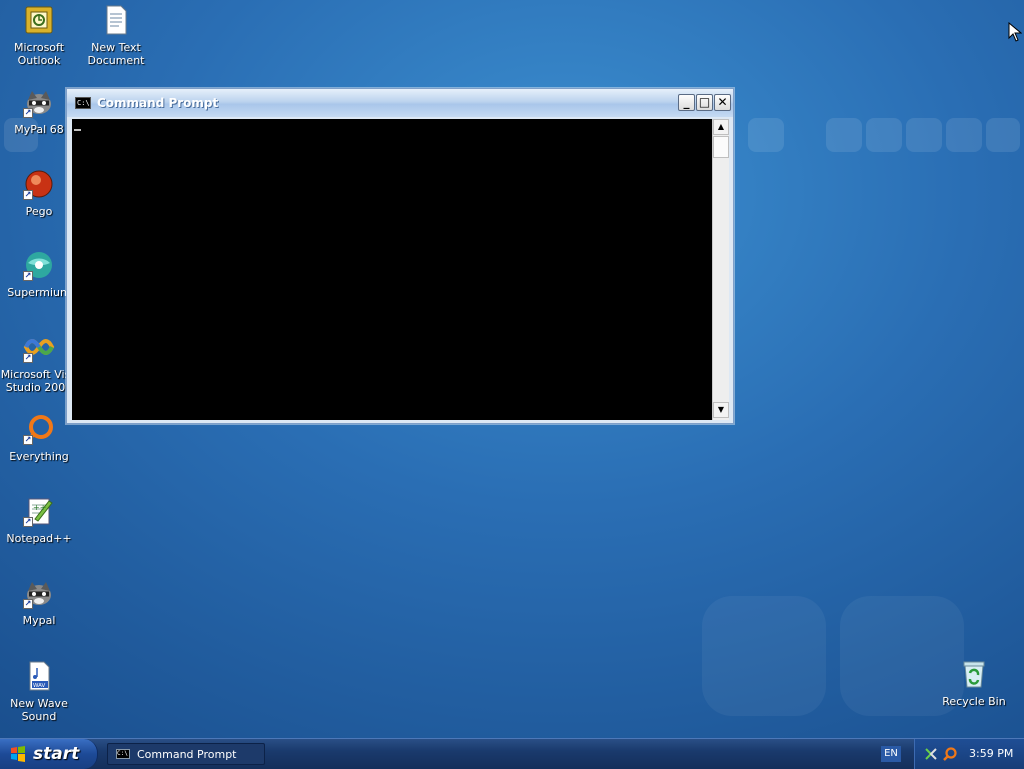 The height and width of the screenshot is (769, 1024). Describe the element at coordinates (974, 701) in the screenshot. I see `desktop-icon-label: Recycle Bin` at that location.